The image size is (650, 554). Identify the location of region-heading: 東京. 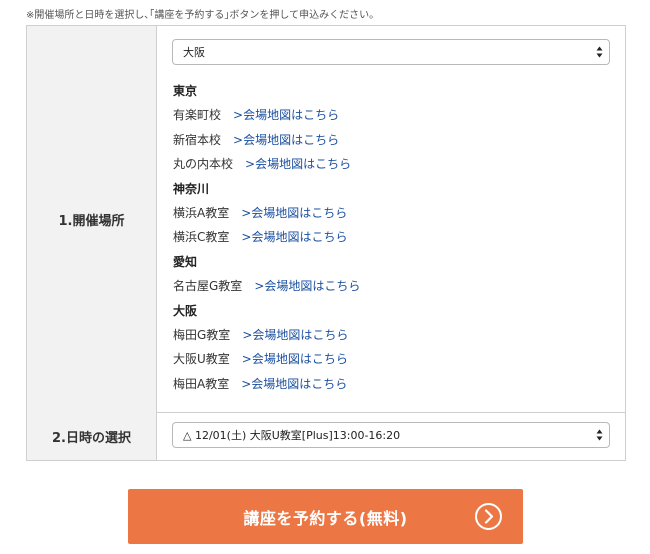
(185, 91).